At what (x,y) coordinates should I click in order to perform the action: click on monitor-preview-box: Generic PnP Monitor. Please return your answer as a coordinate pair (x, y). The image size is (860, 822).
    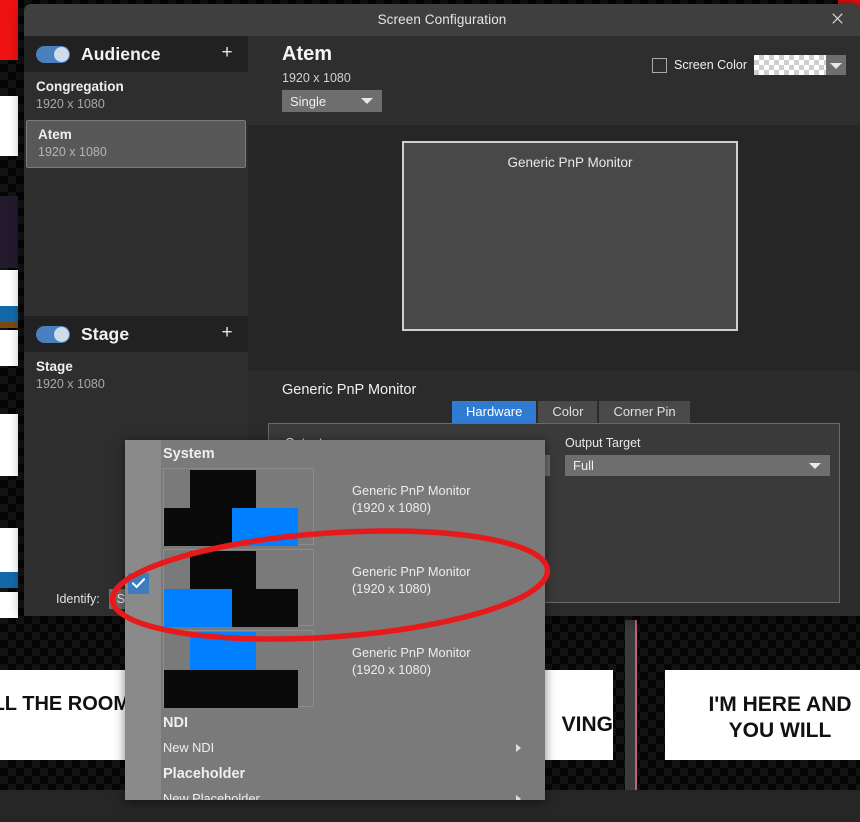
    Looking at the image, I should click on (570, 236).